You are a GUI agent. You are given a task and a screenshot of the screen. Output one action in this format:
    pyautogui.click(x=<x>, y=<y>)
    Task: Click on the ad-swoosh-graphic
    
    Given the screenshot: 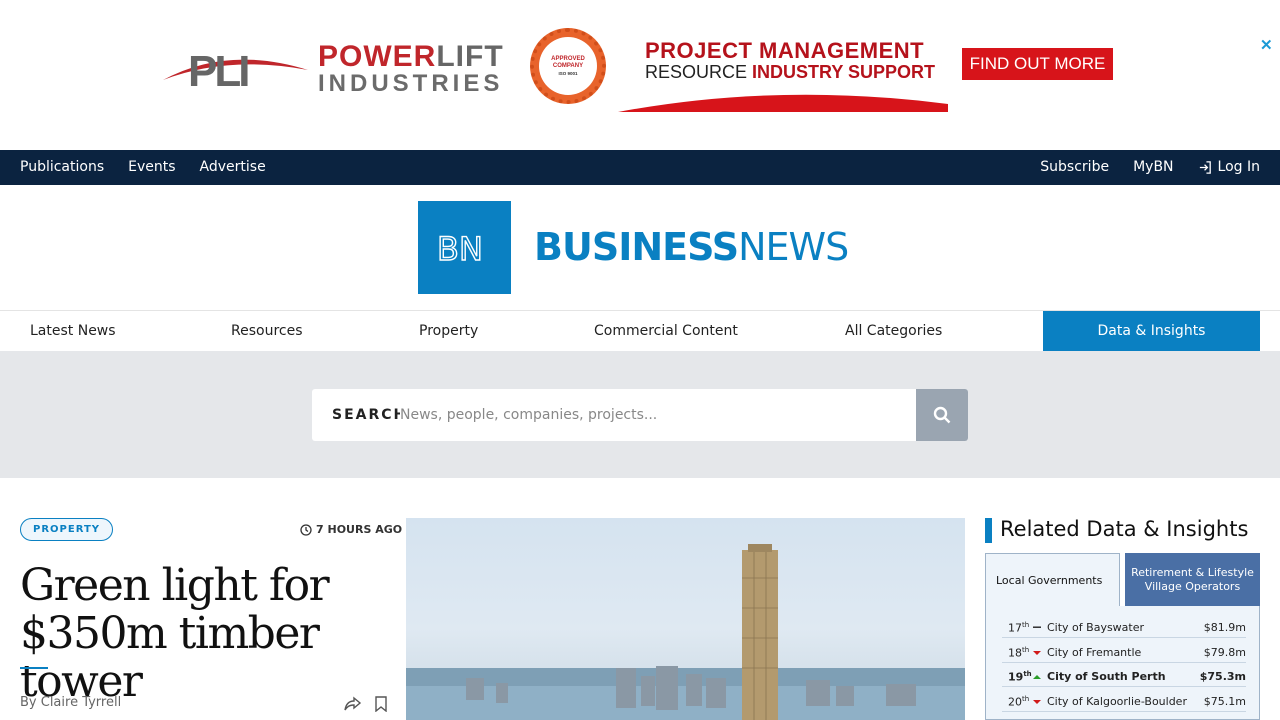 What is the action you would take?
    pyautogui.click(x=783, y=103)
    